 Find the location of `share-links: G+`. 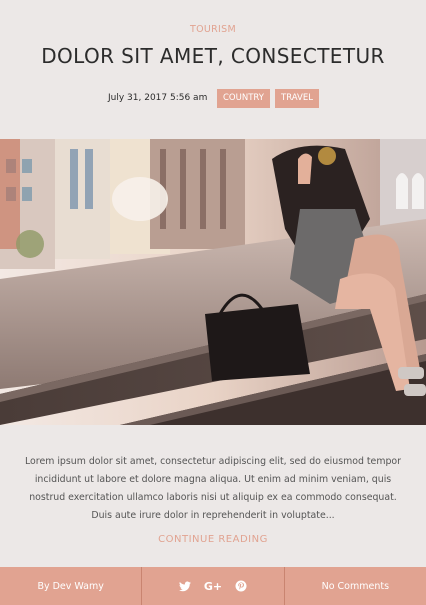

share-links: G+ is located at coordinates (212, 586).